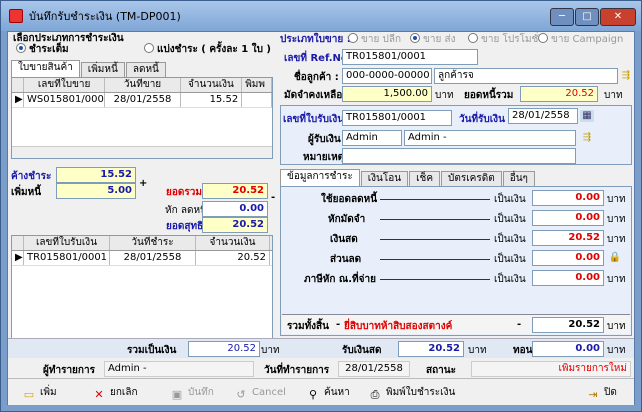 Image resolution: width=642 pixels, height=412 pixels. Describe the element at coordinates (562, 17) in the screenshot. I see `minimize-button: ─` at that location.